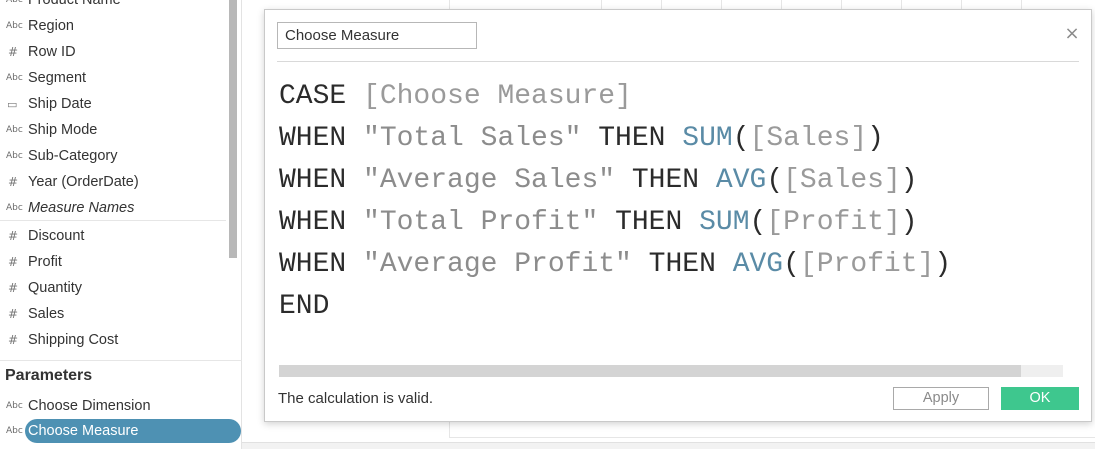 The width and height of the screenshot is (1095, 449). Describe the element at coordinates (941, 398) in the screenshot. I see `apply-button: Apply` at that location.